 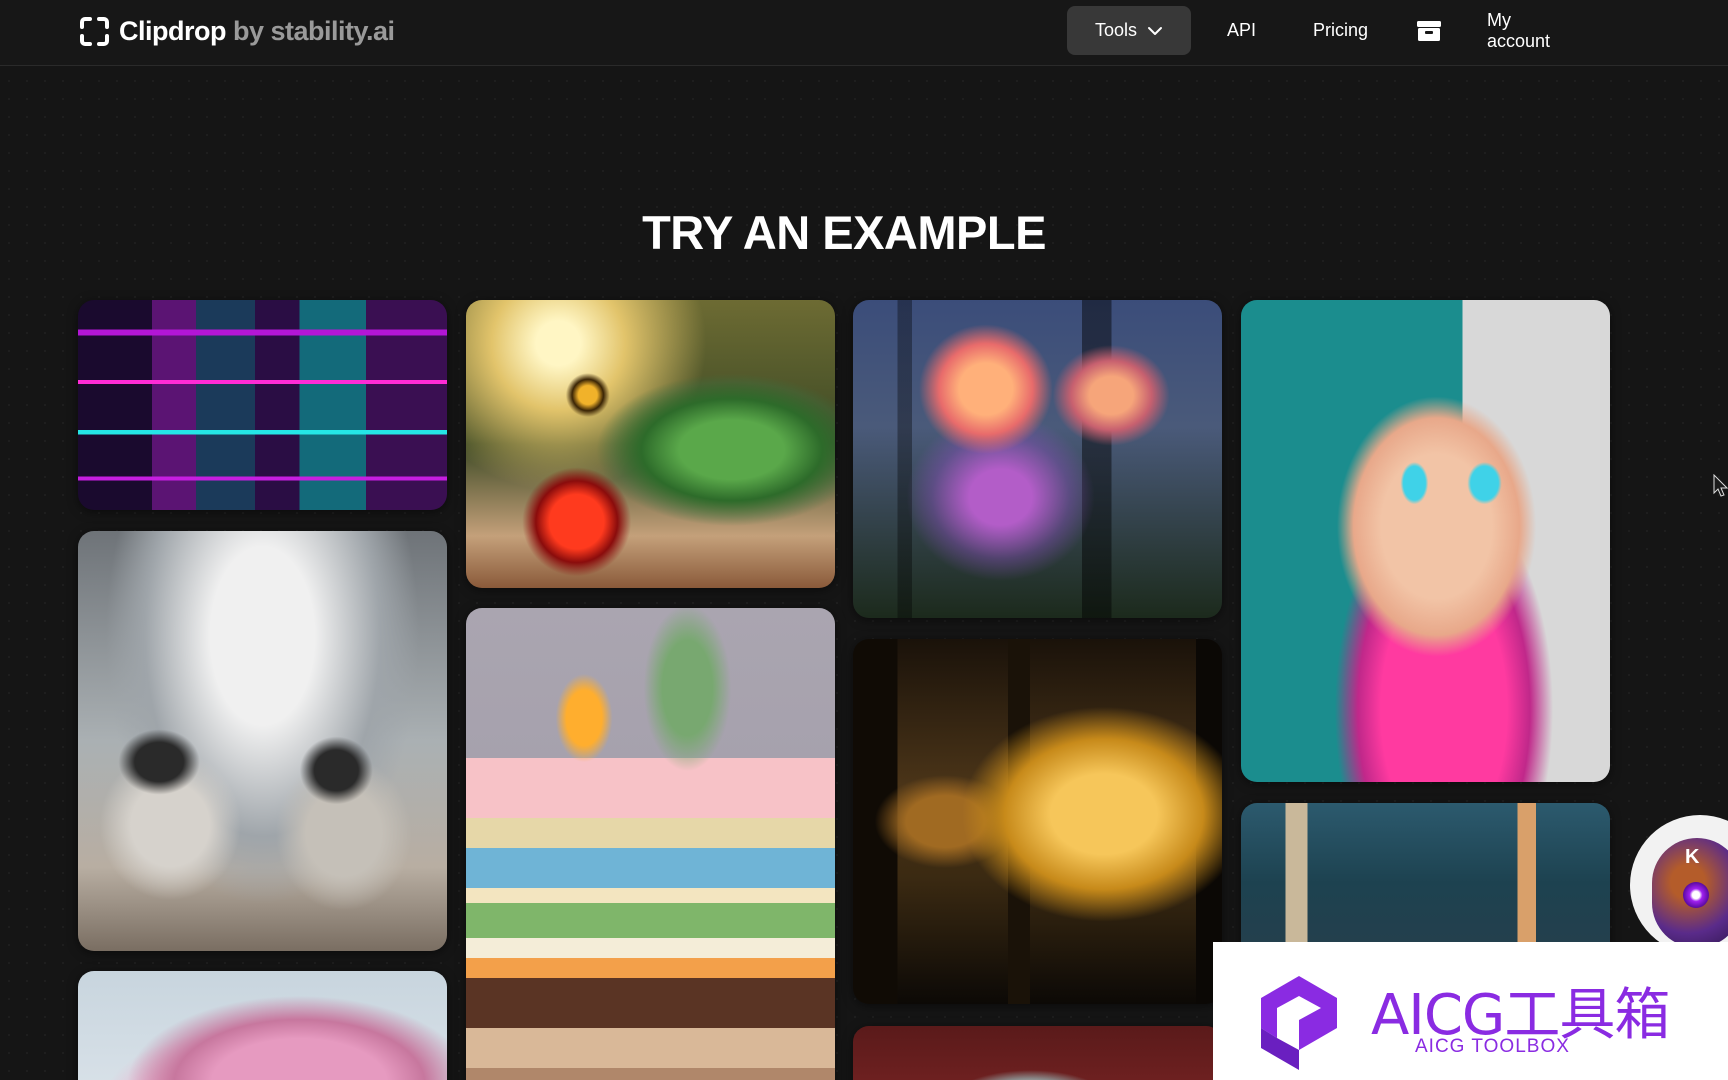 I want to click on tools-label: Tools, so click(x=1116, y=30).